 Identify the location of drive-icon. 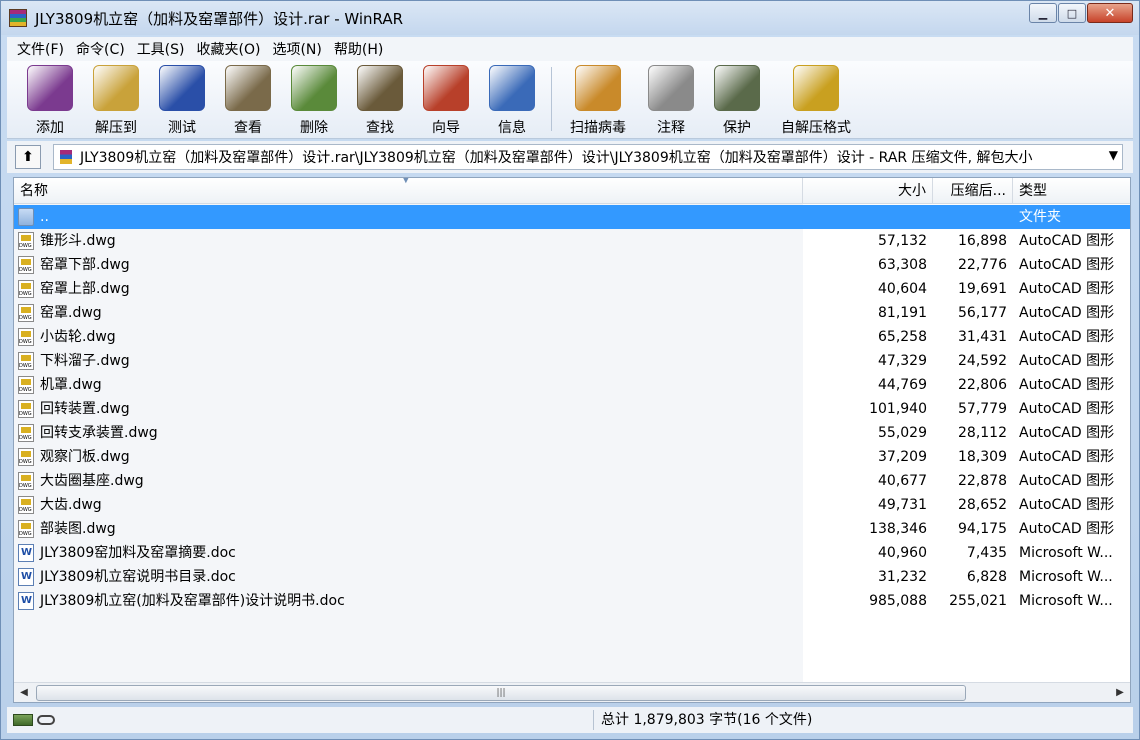
(23, 720).